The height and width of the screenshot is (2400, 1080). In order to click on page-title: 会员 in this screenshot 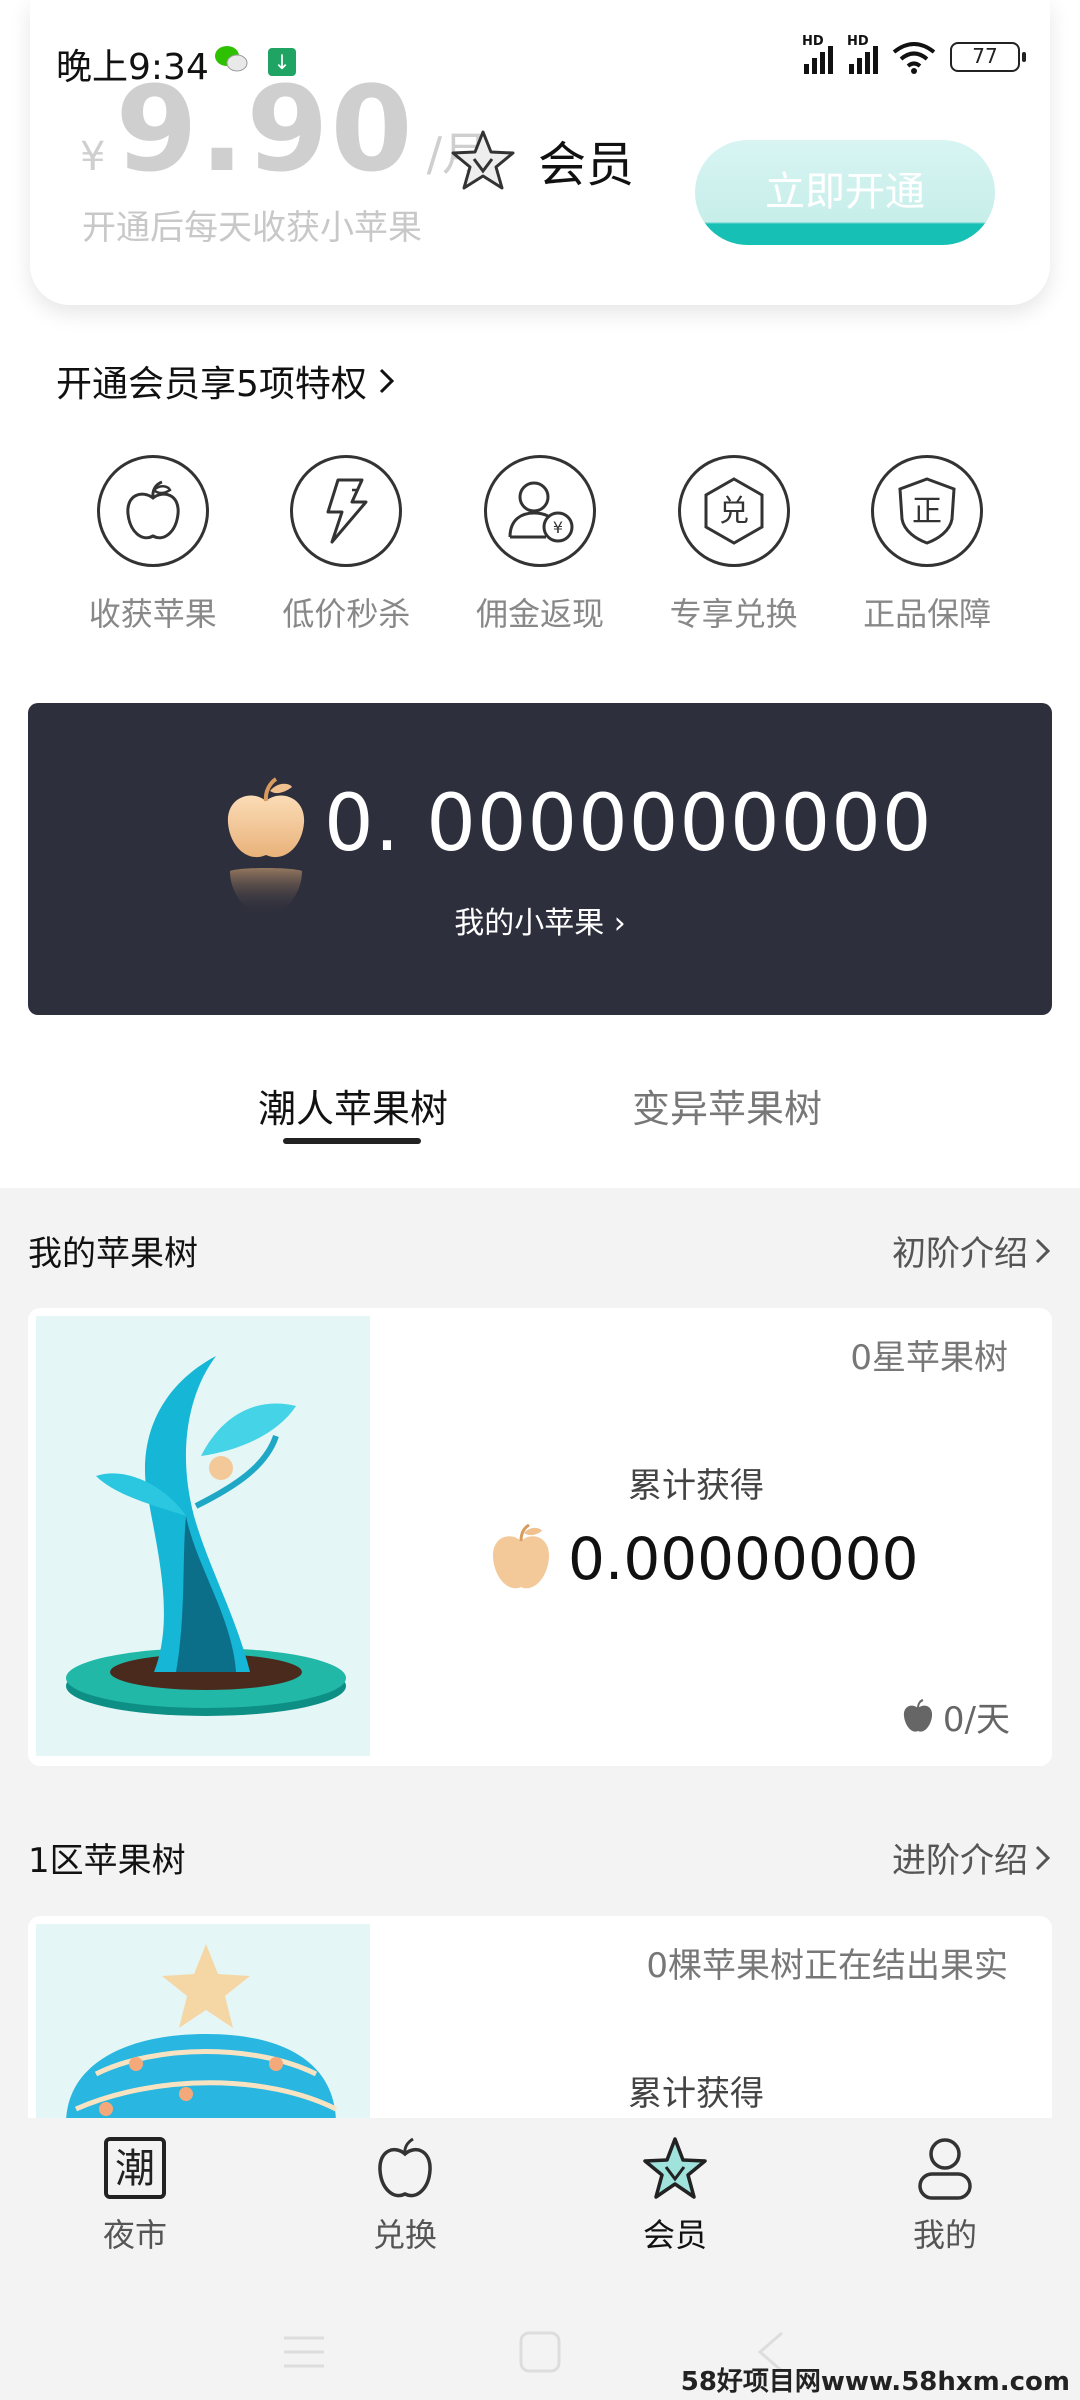, I will do `click(542, 160)`.